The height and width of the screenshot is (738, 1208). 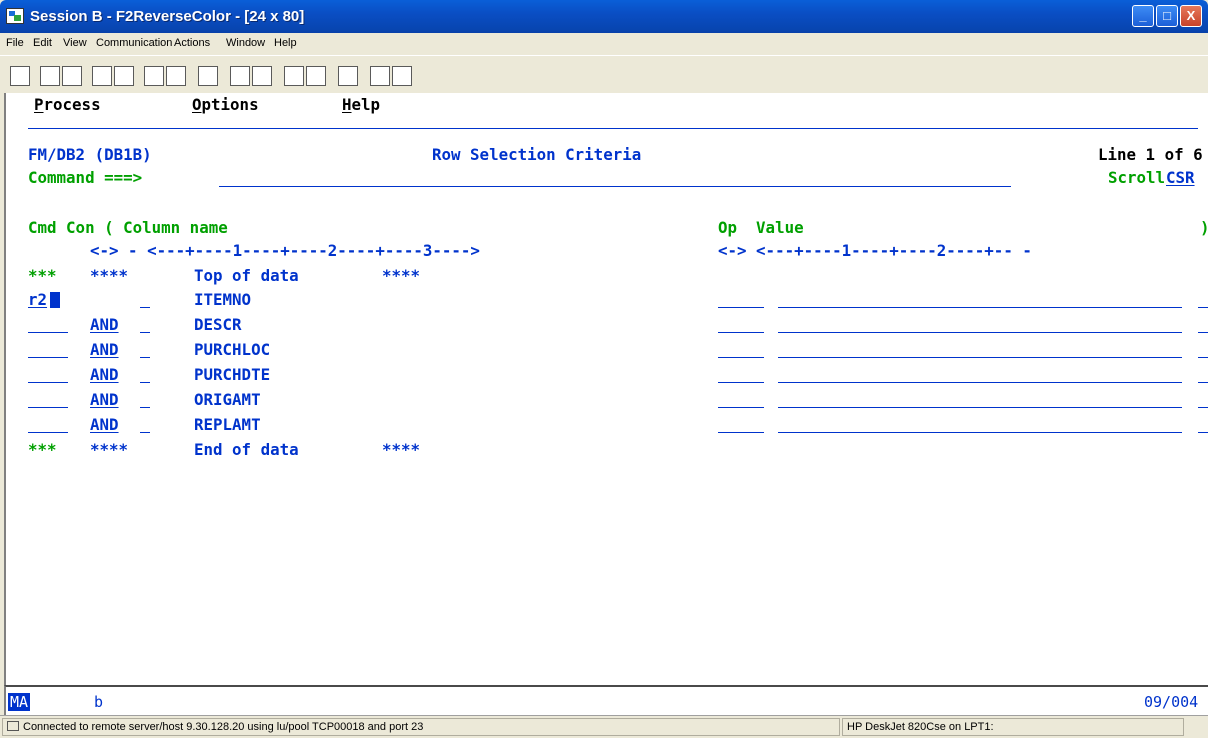 I want to click on top-stars-1: ***, so click(x=42, y=275).